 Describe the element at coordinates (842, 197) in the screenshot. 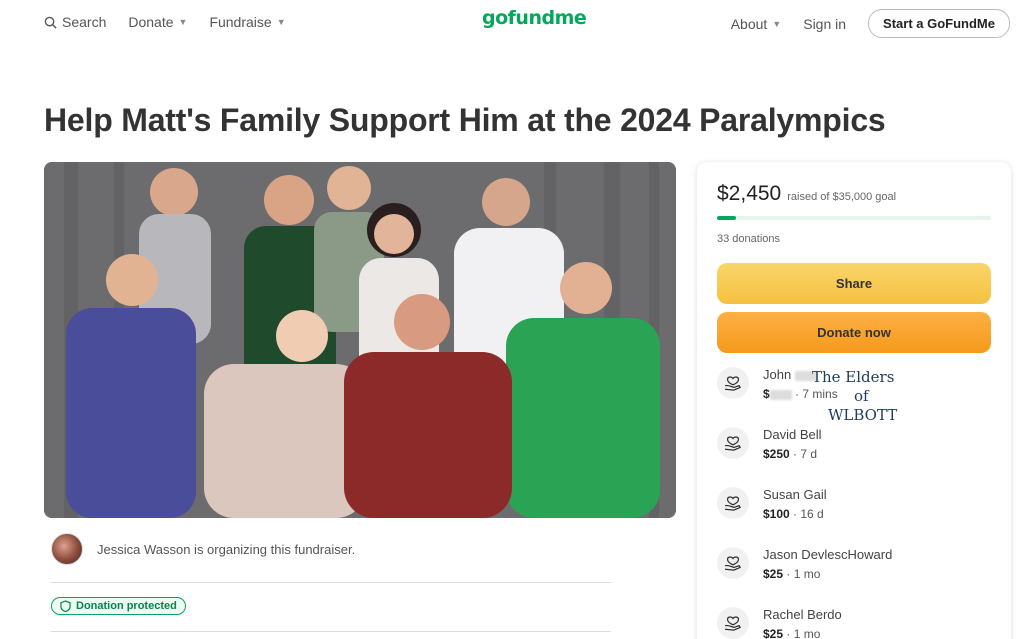

I see `goal-text: raised of $35,000 goal` at that location.